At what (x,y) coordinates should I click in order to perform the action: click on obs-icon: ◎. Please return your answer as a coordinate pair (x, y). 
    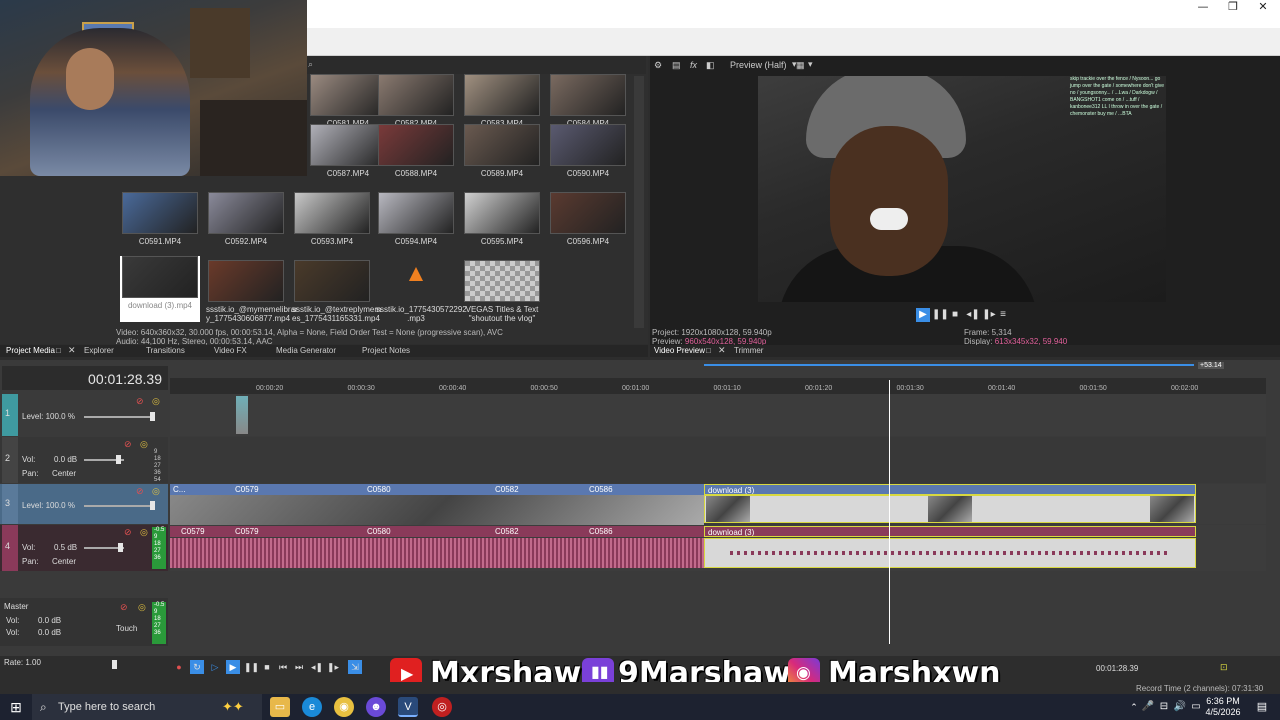
    Looking at the image, I should click on (442, 707).